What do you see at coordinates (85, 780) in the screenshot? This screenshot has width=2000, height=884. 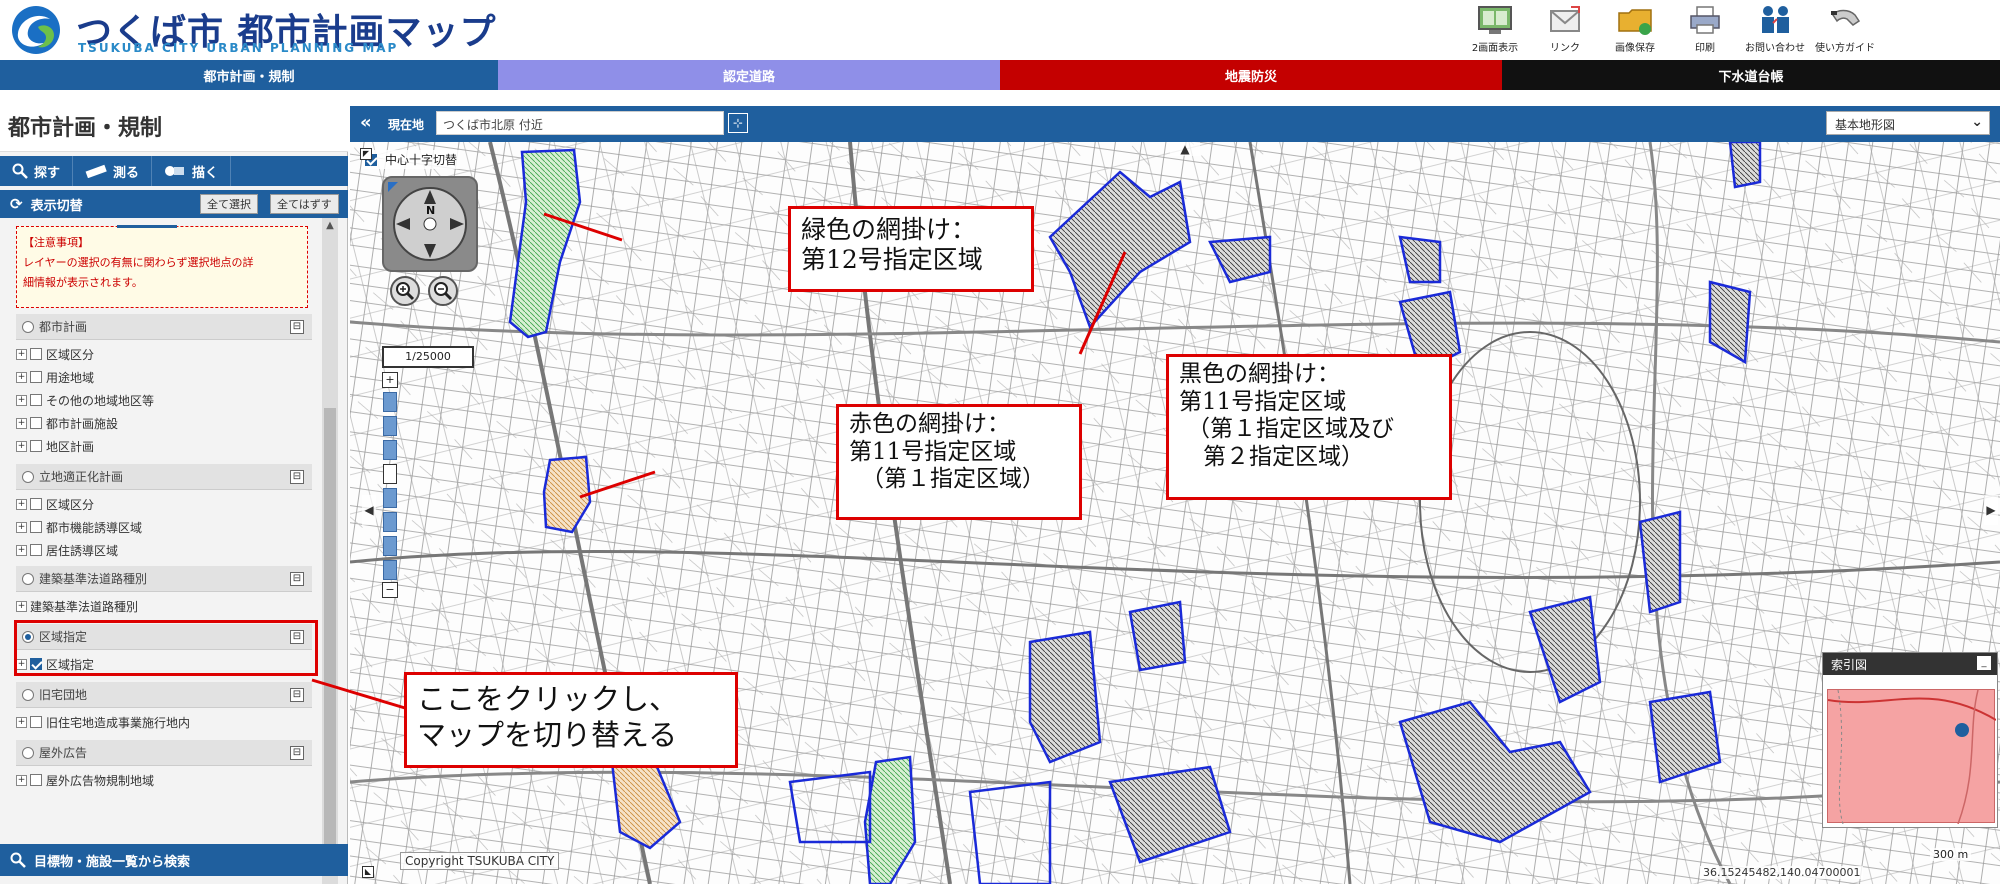 I see `layer-item: + 屋外広告物規制地域` at bounding box center [85, 780].